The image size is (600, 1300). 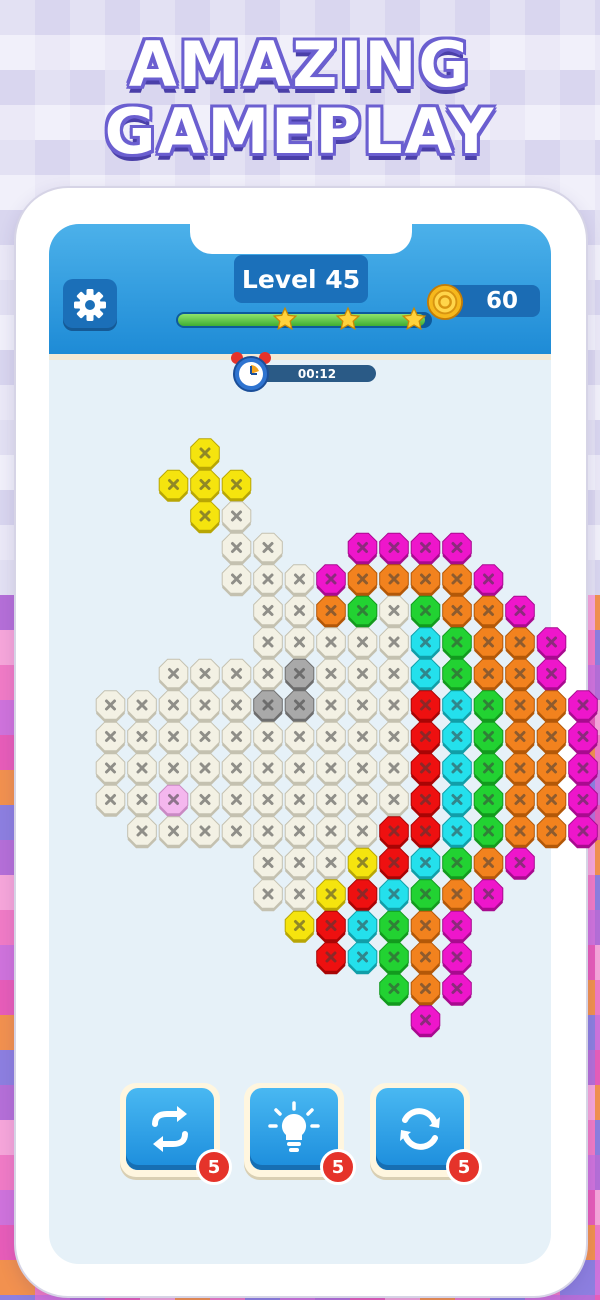 What do you see at coordinates (300, 1134) in the screenshot?
I see `hint-tool-button: 5` at bounding box center [300, 1134].